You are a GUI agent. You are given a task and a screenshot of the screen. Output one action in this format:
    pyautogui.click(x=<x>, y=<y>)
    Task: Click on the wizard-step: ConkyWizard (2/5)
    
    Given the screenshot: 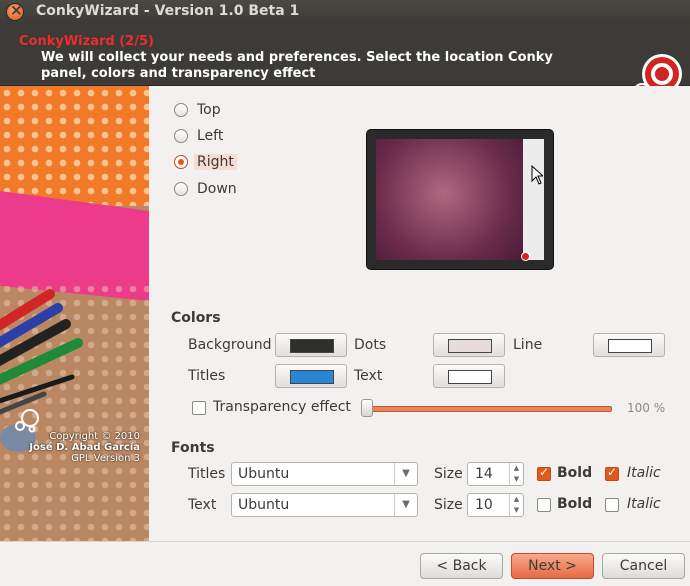 What is the action you would take?
    pyautogui.click(x=86, y=41)
    